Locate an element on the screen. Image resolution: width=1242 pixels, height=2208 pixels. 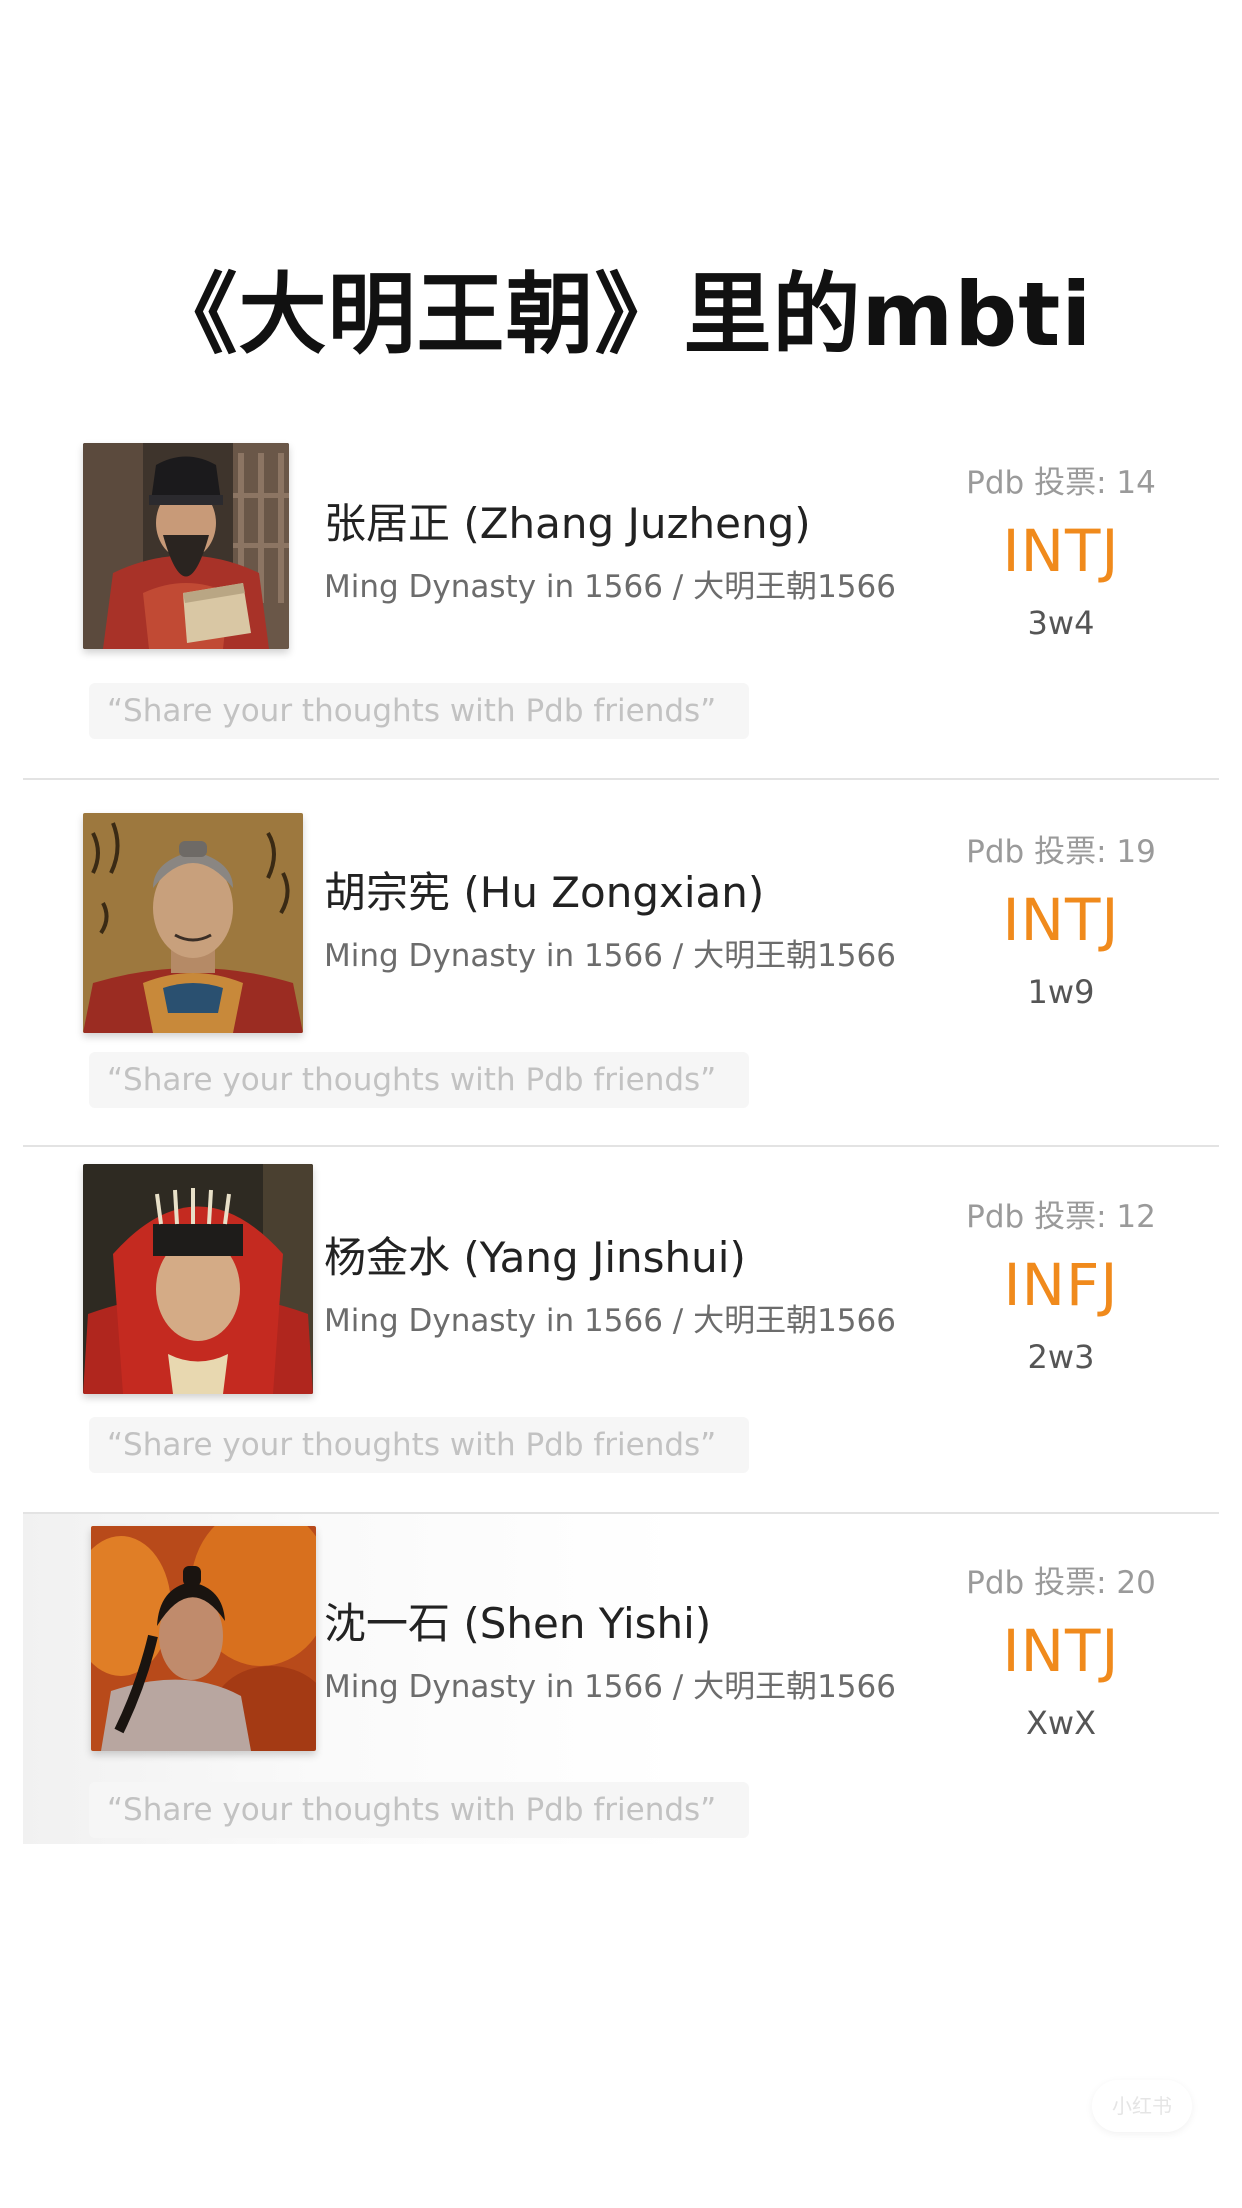
vote-count: Pdb 投票: 20 is located at coordinates (1061, 1583).